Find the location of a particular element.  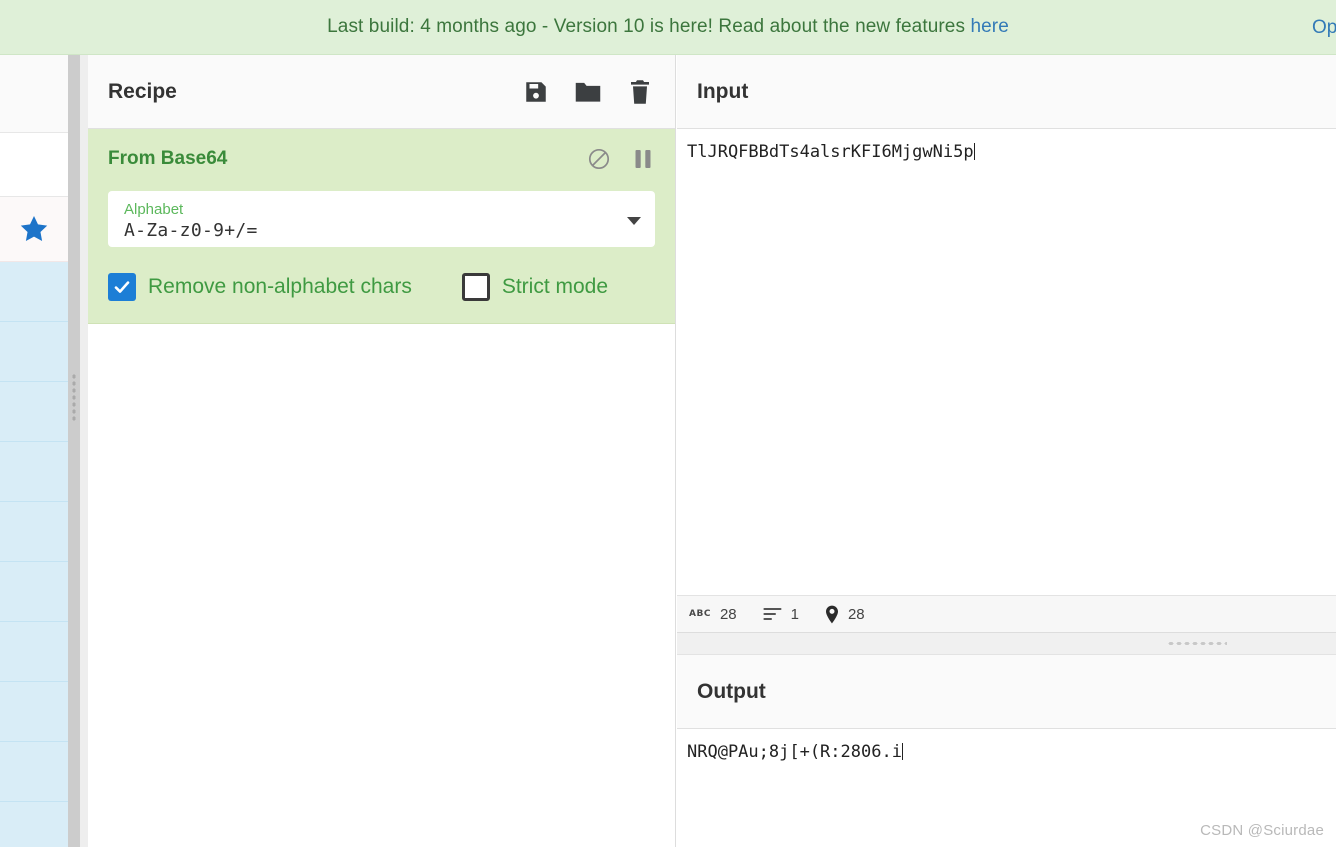

pause-icon is located at coordinates (643, 159).